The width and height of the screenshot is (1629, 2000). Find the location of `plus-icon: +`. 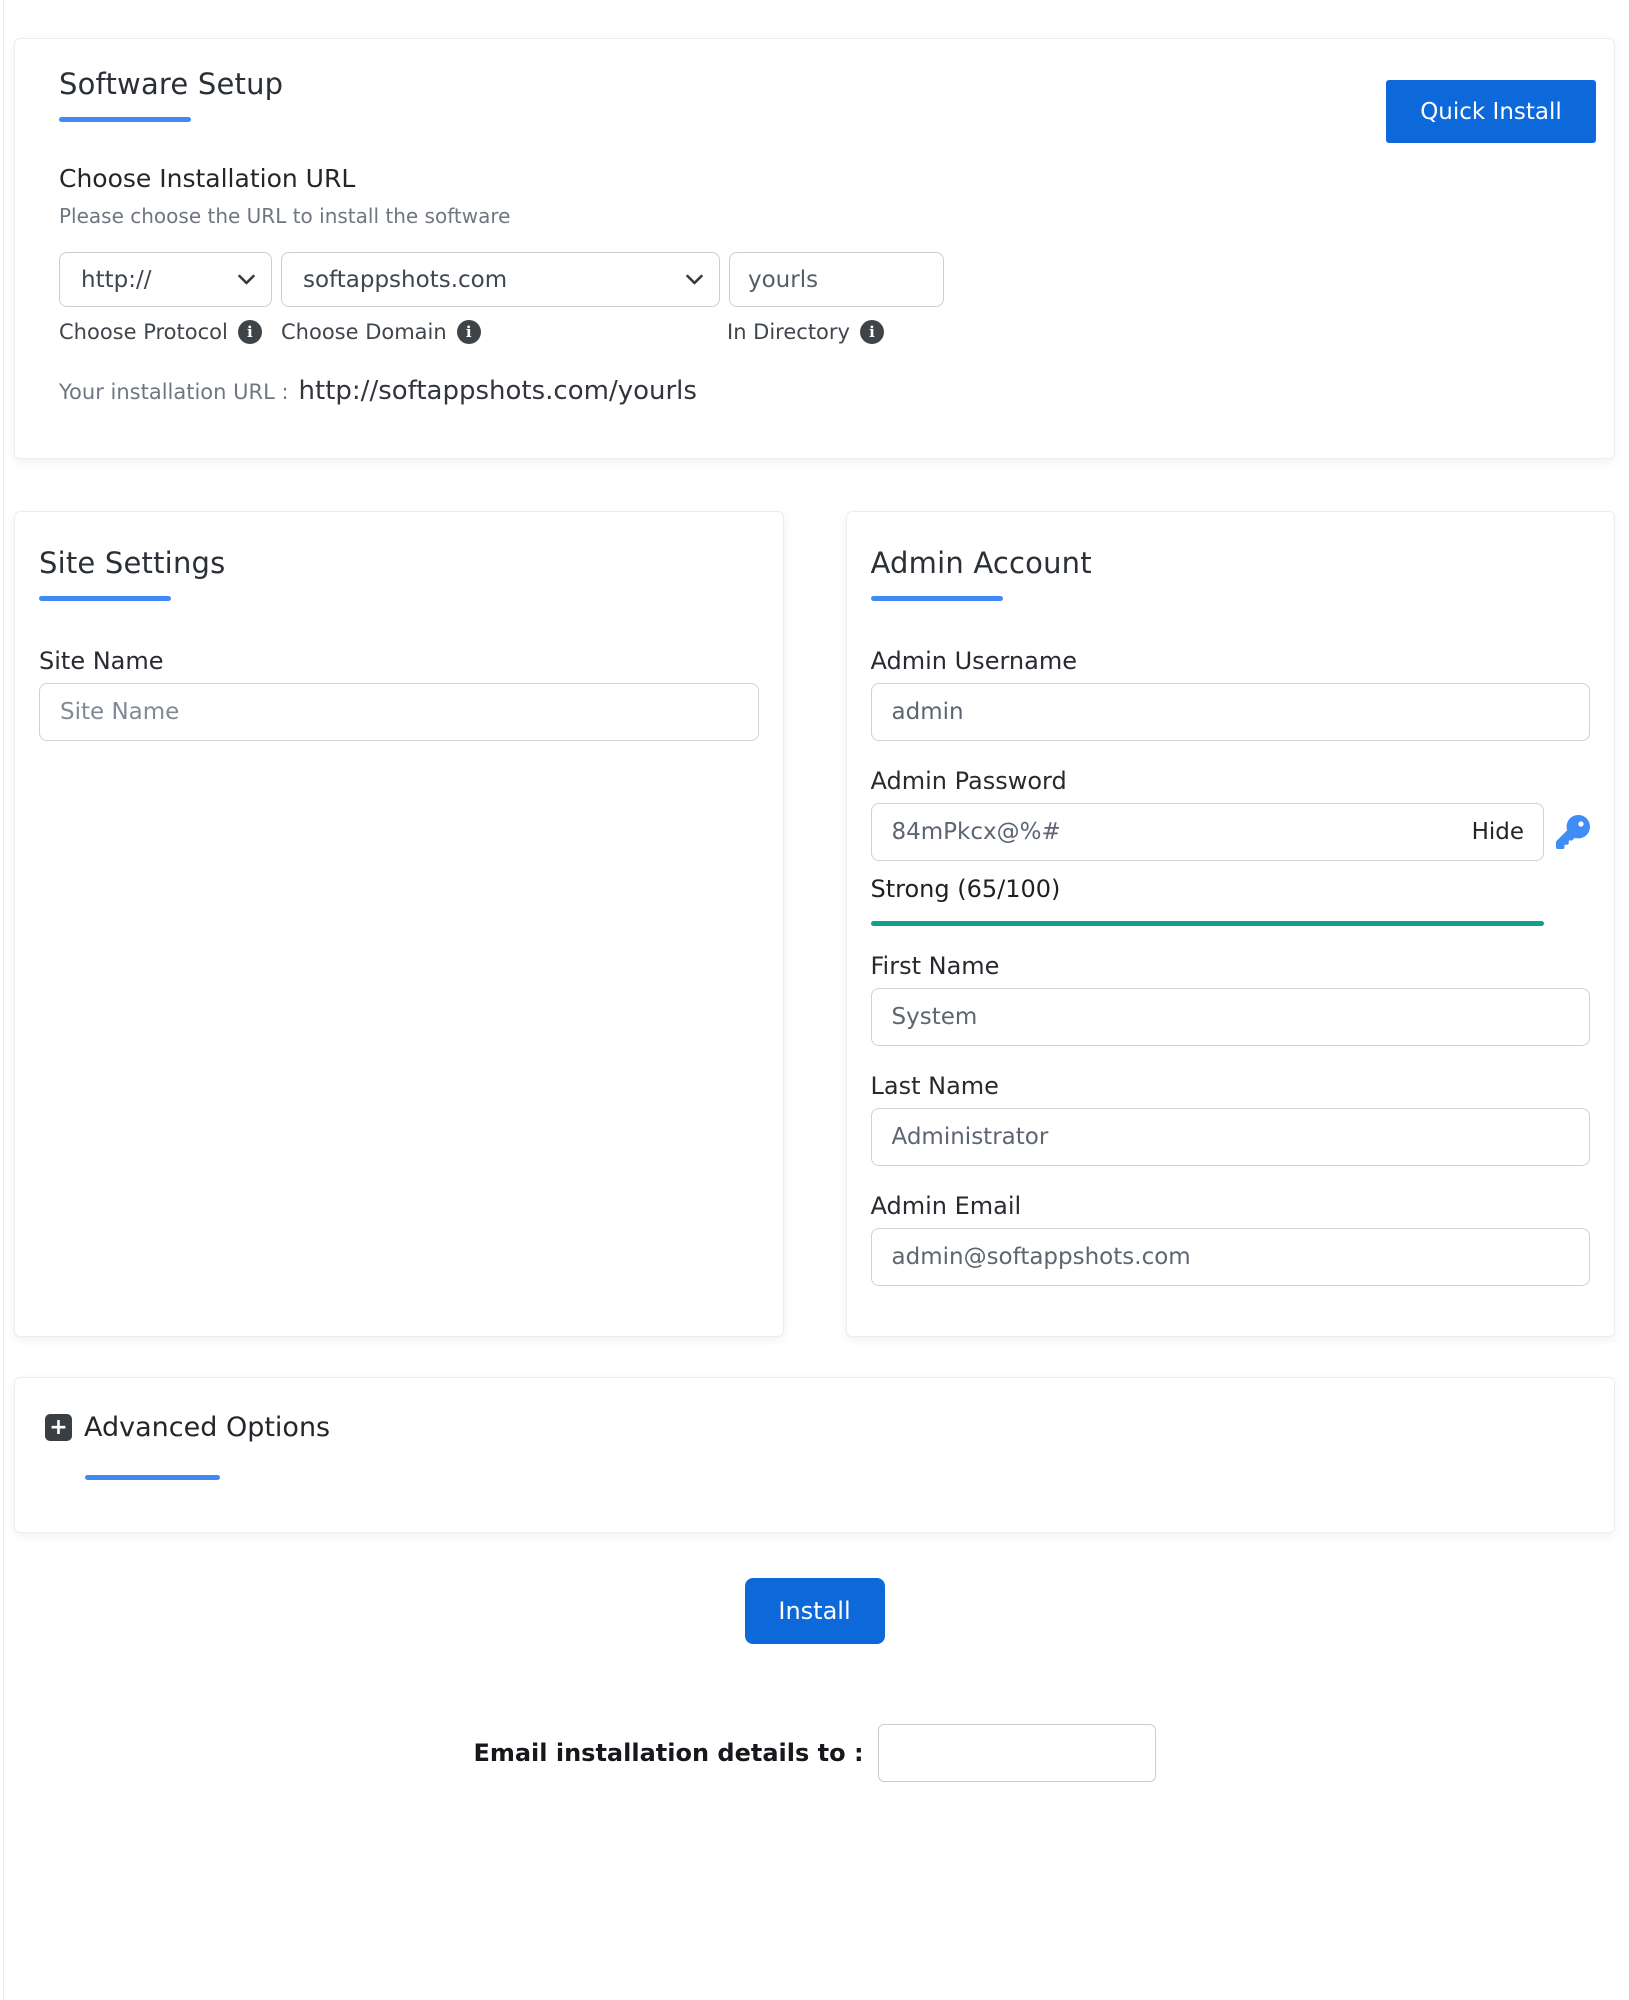

plus-icon: + is located at coordinates (58, 1427).